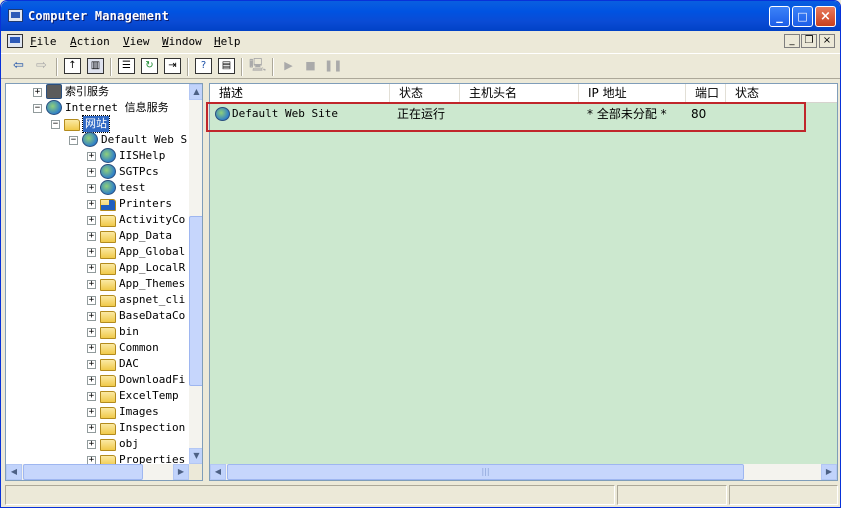 The width and height of the screenshot is (841, 508). Describe the element at coordinates (288, 66) in the screenshot. I see `play-icon: ▶` at that location.